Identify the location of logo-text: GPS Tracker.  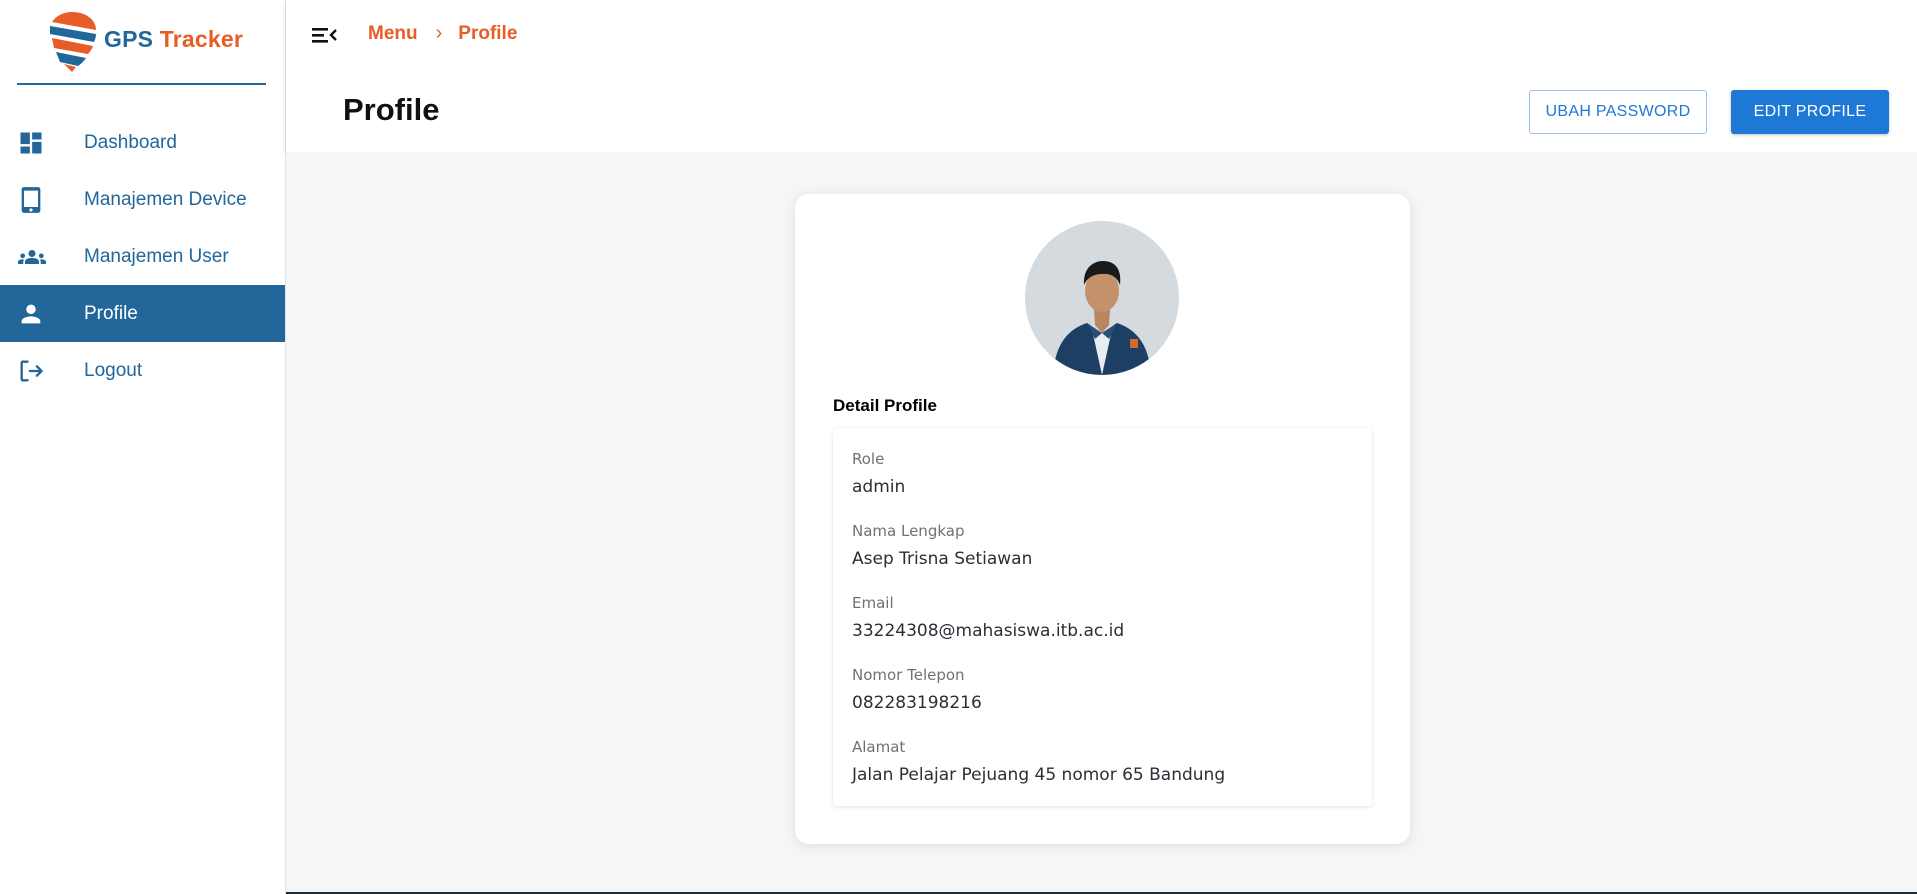
(173, 39).